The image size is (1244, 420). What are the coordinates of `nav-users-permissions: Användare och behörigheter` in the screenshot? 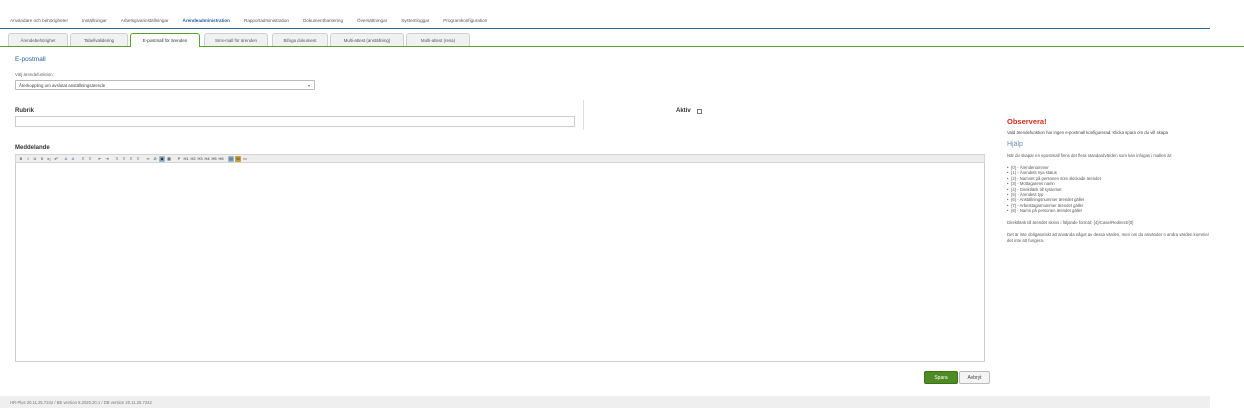 It's located at (39, 20).